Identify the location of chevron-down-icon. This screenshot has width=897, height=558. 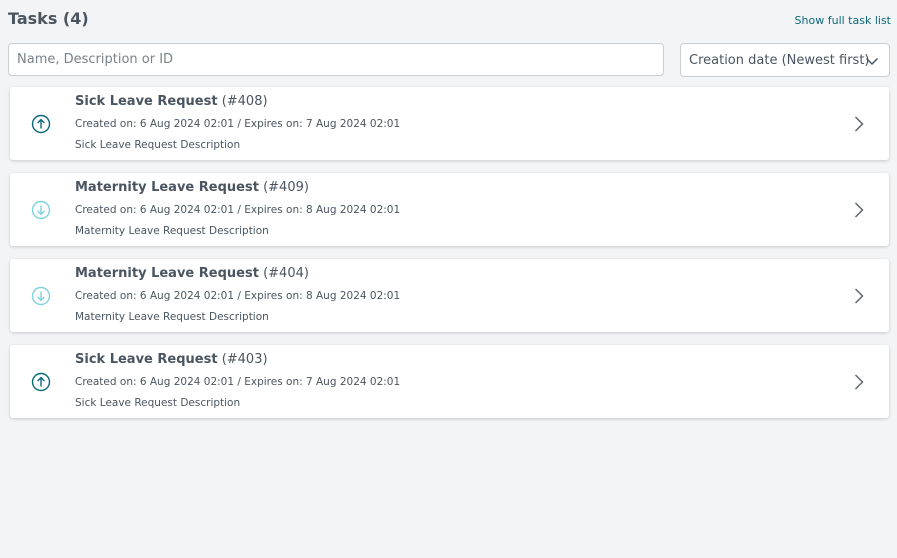
(872, 61).